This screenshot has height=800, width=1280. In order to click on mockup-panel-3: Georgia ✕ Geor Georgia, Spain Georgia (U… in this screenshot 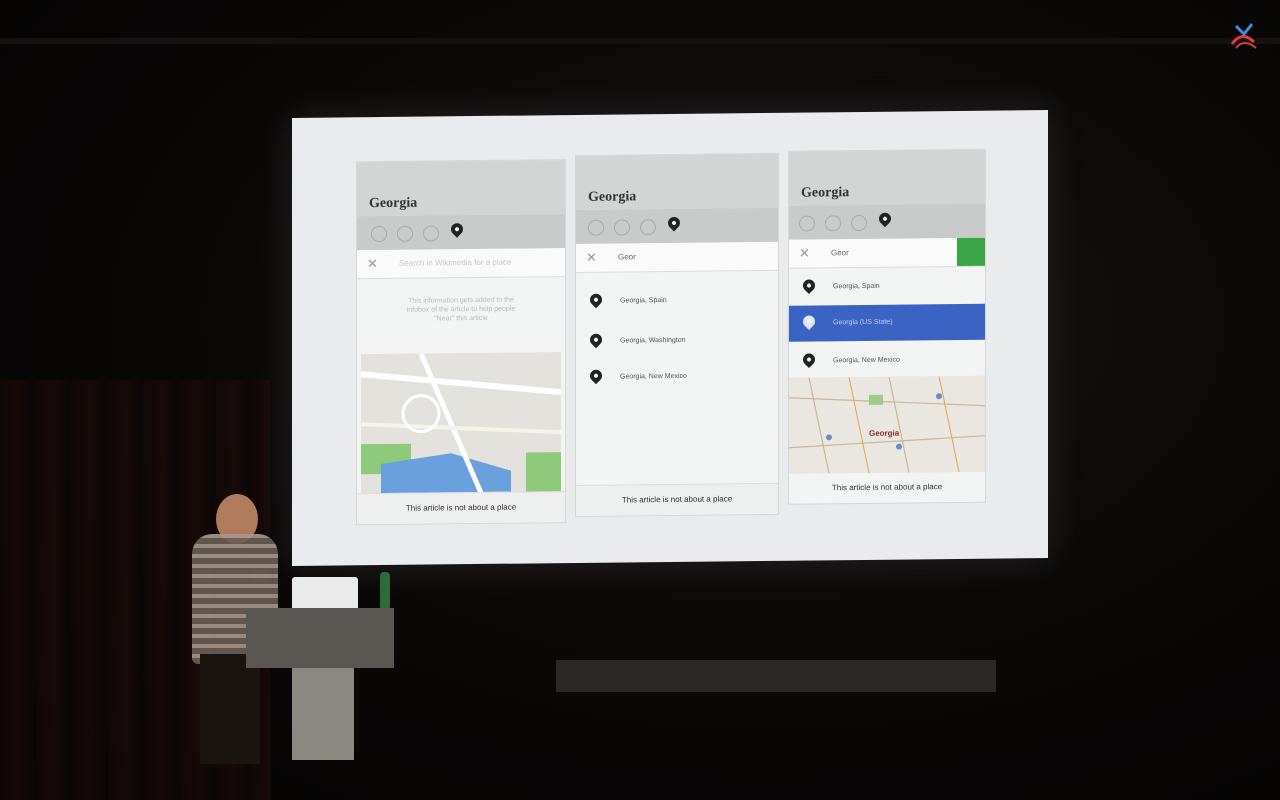, I will do `click(887, 326)`.